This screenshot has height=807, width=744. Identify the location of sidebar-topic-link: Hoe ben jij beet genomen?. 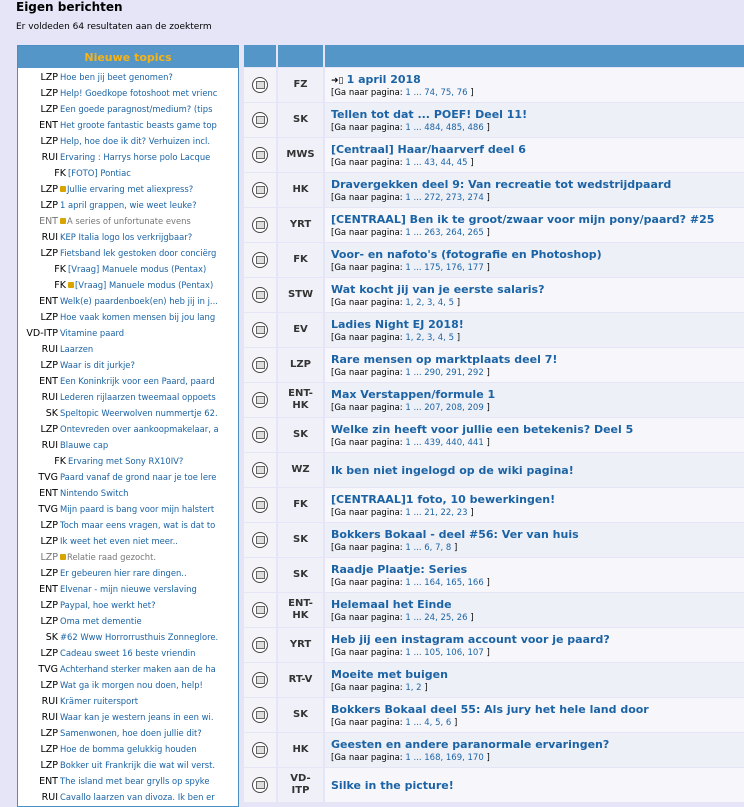
(116, 77).